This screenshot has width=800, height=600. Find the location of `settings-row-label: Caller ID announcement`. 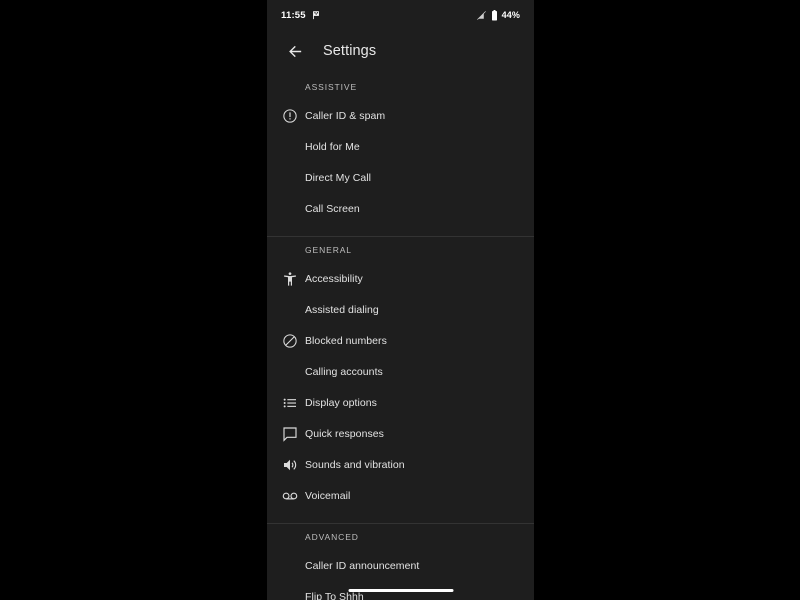

settings-row-label: Caller ID announcement is located at coordinates (362, 565).